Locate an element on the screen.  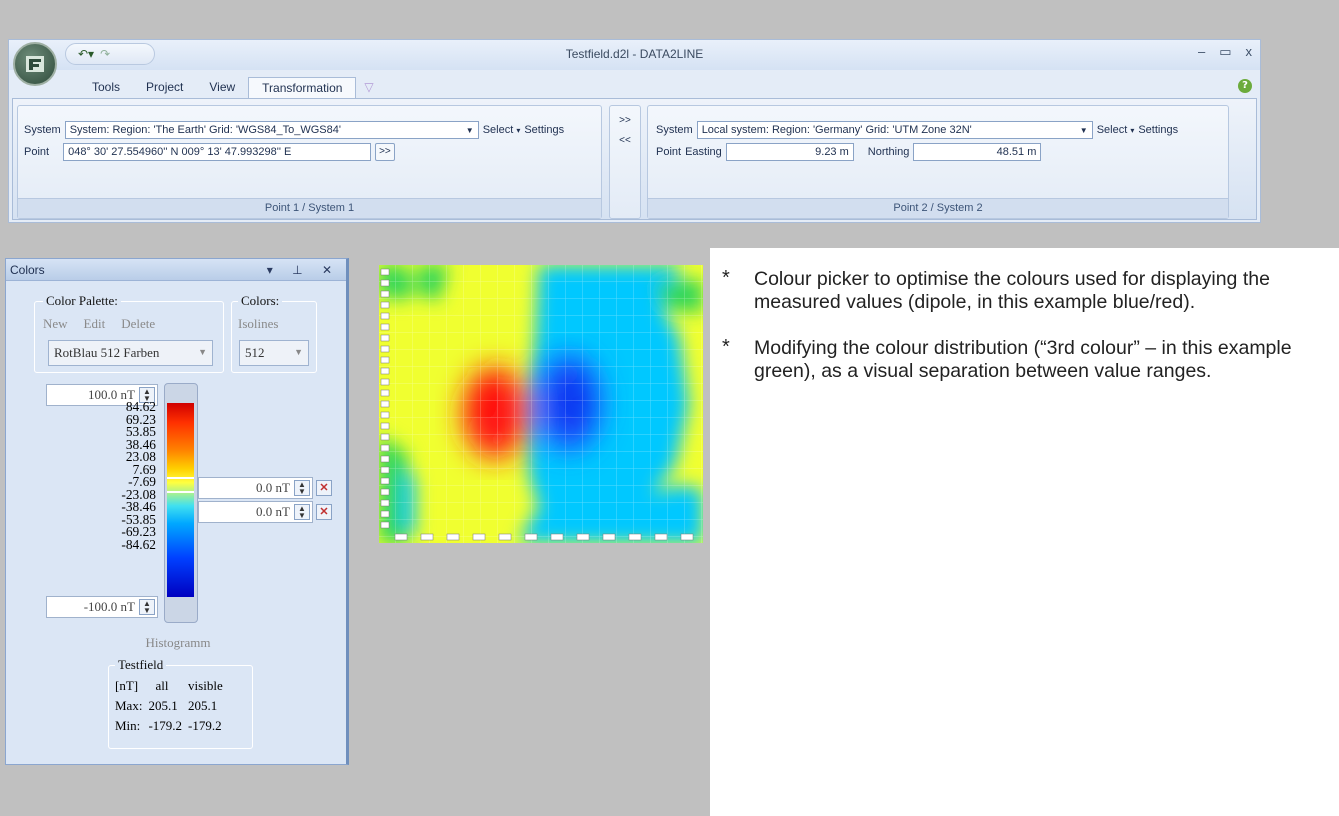
third-color-upper-handle is located at coordinates (180, 478).